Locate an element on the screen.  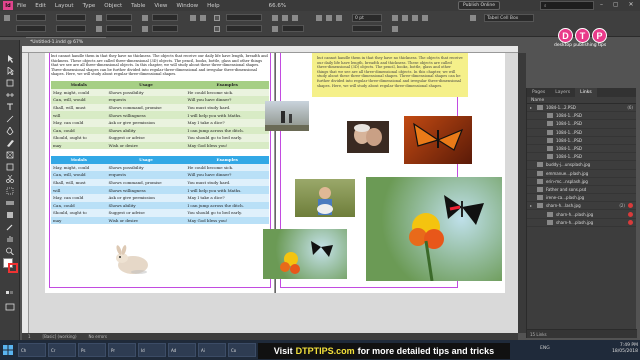
usage-cell: requests is located at coordinates (146, 175).